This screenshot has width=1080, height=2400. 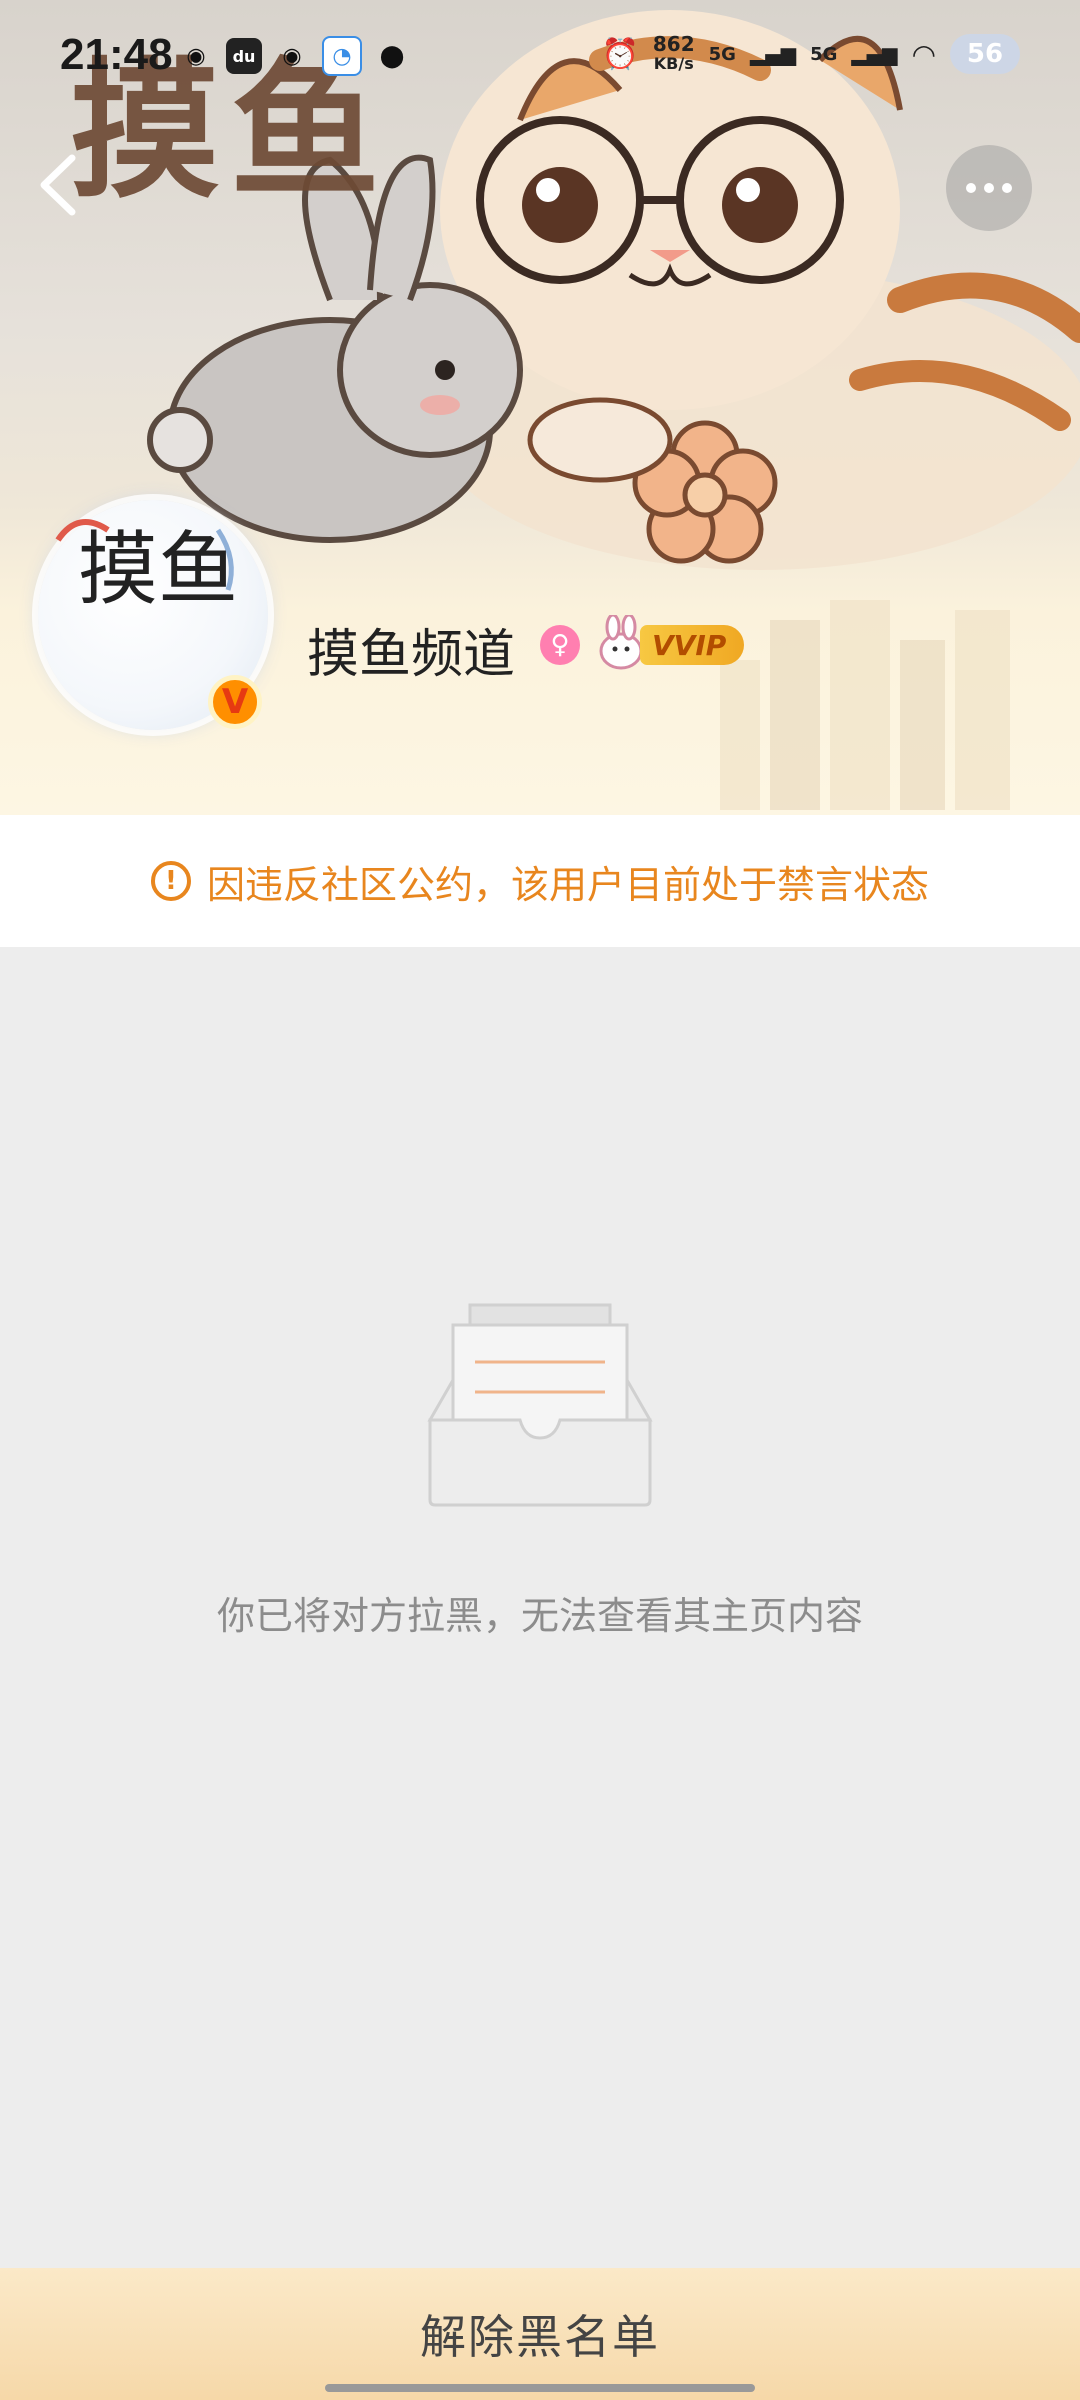 I want to click on weibo-icon-2: ◉, so click(x=292, y=56).